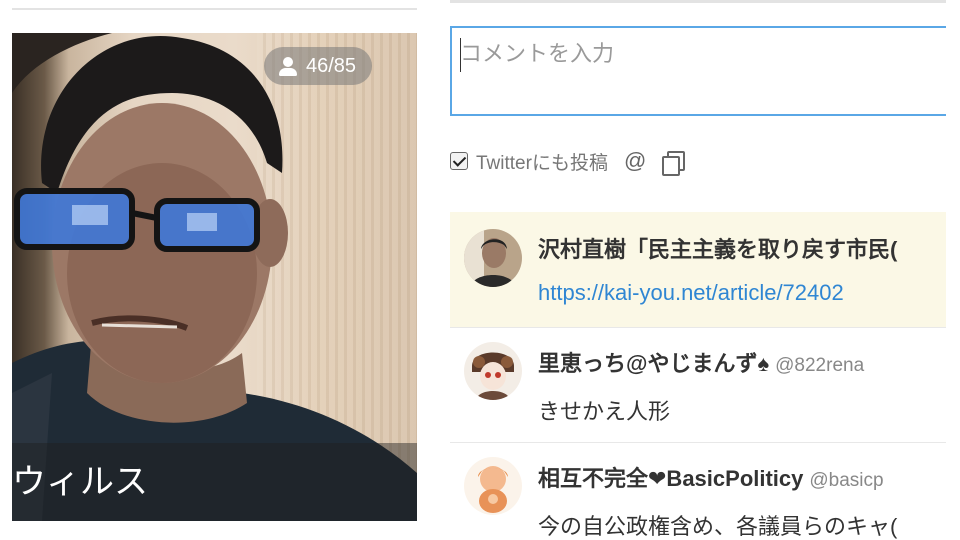 This screenshot has height=540, width=960. I want to click on tweet-text: https://kai-you.net/article/72402, so click(691, 293).